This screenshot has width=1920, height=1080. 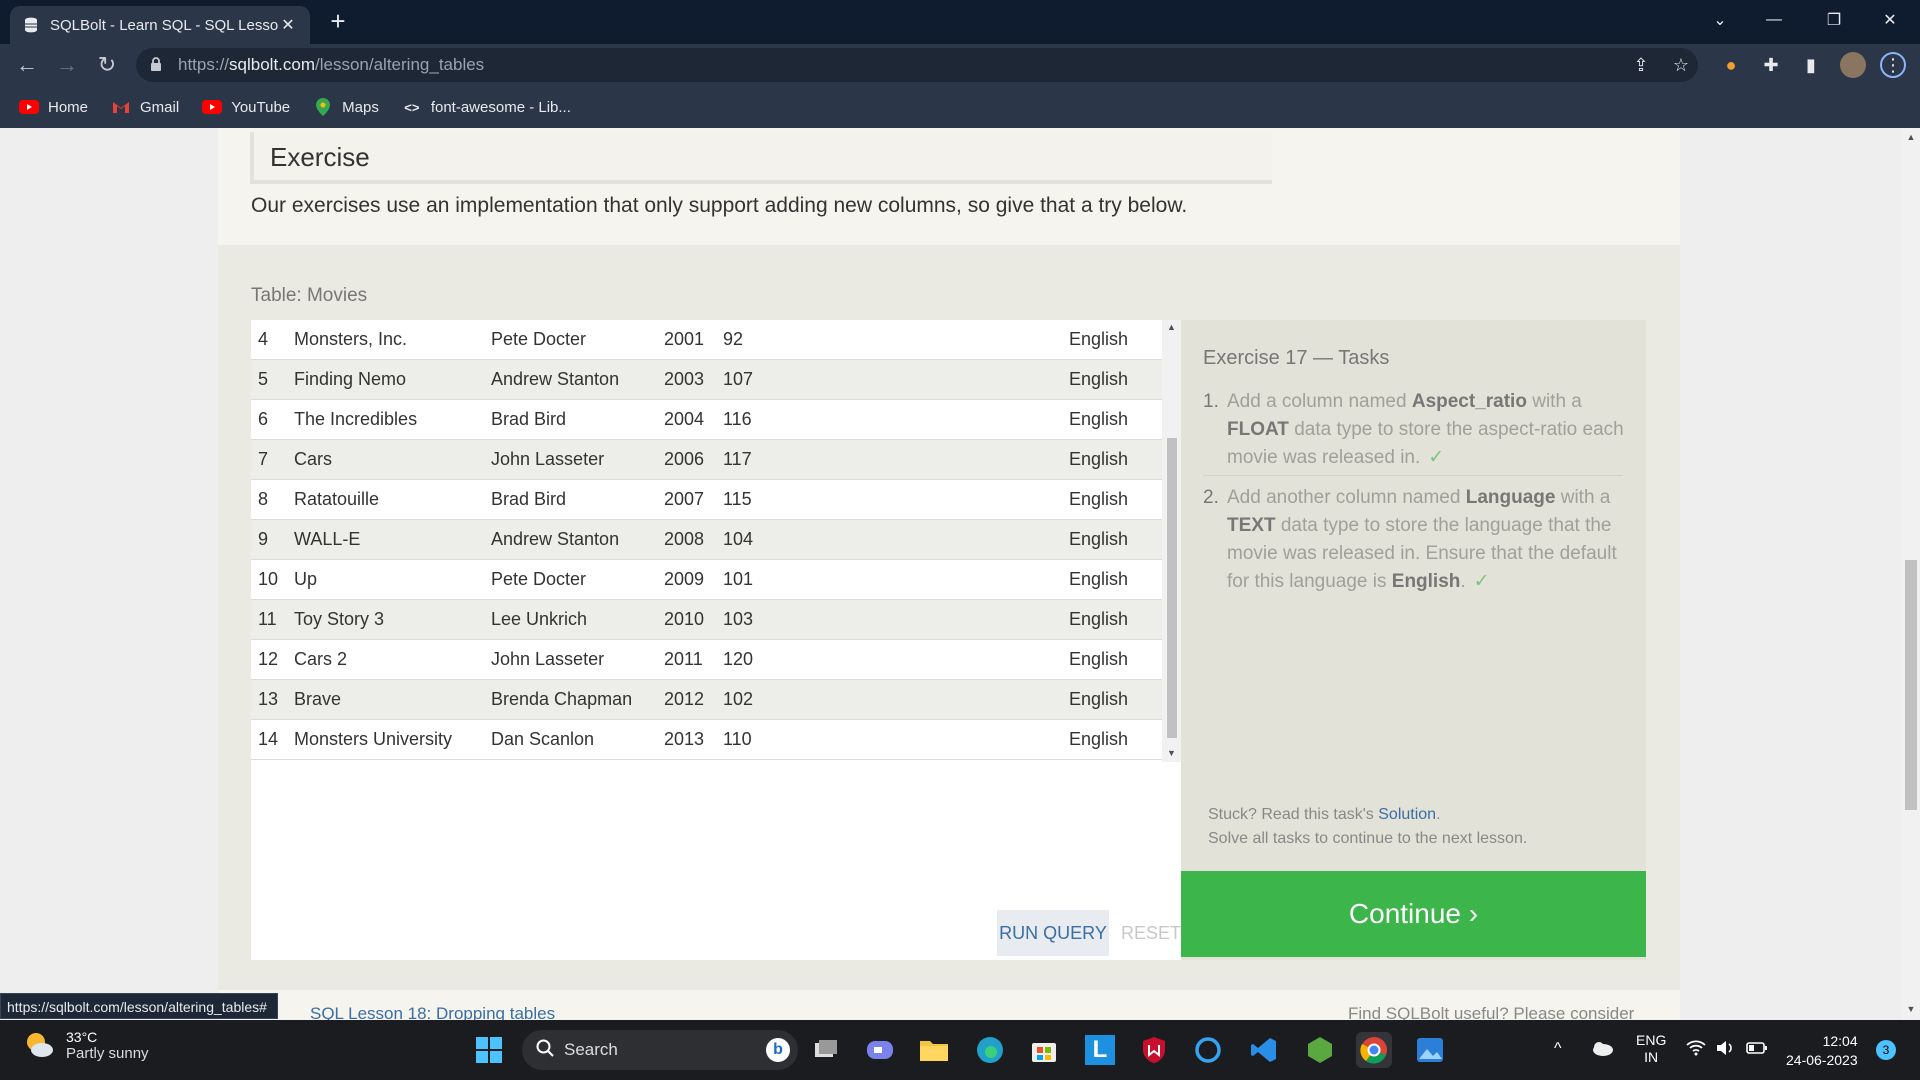 I want to click on forward-icon: →, so click(x=67, y=65).